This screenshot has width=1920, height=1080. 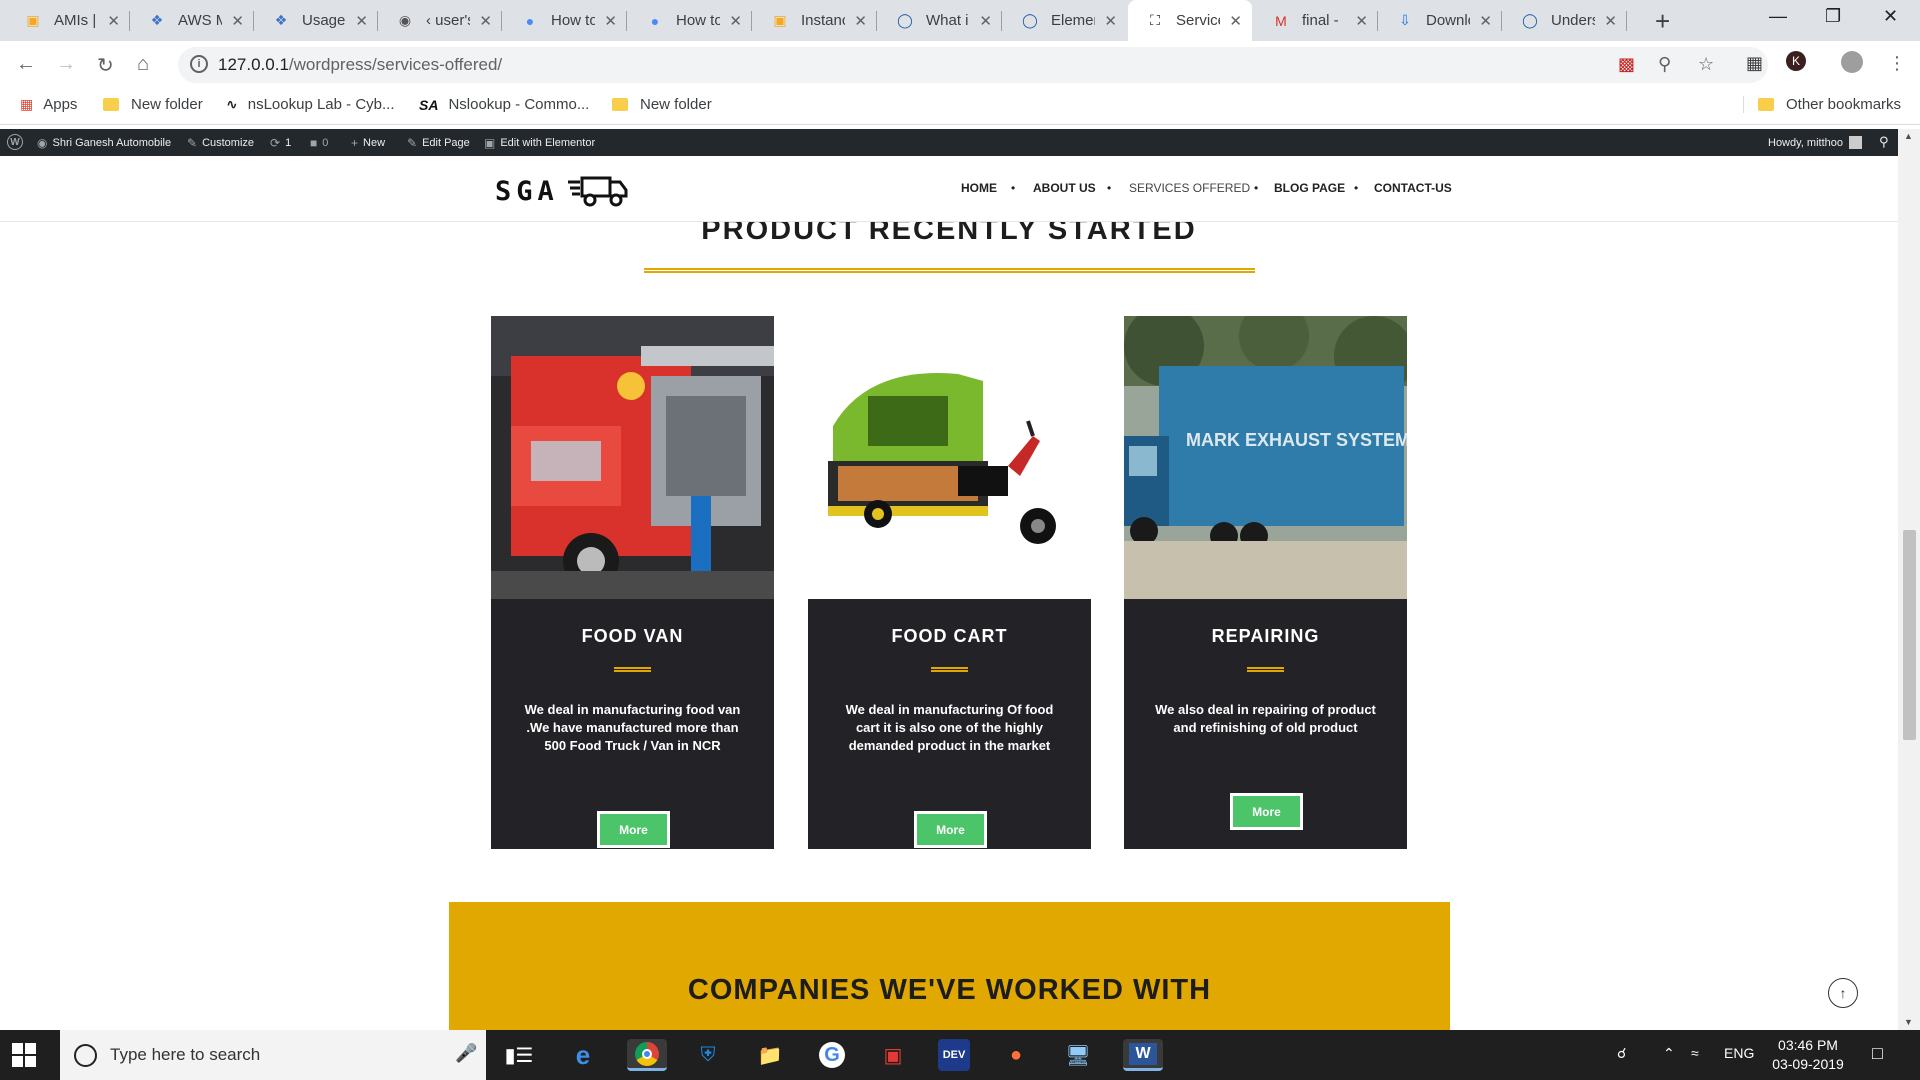 I want to click on bookmark-new-folder-2: New folder, so click(x=662, y=104).